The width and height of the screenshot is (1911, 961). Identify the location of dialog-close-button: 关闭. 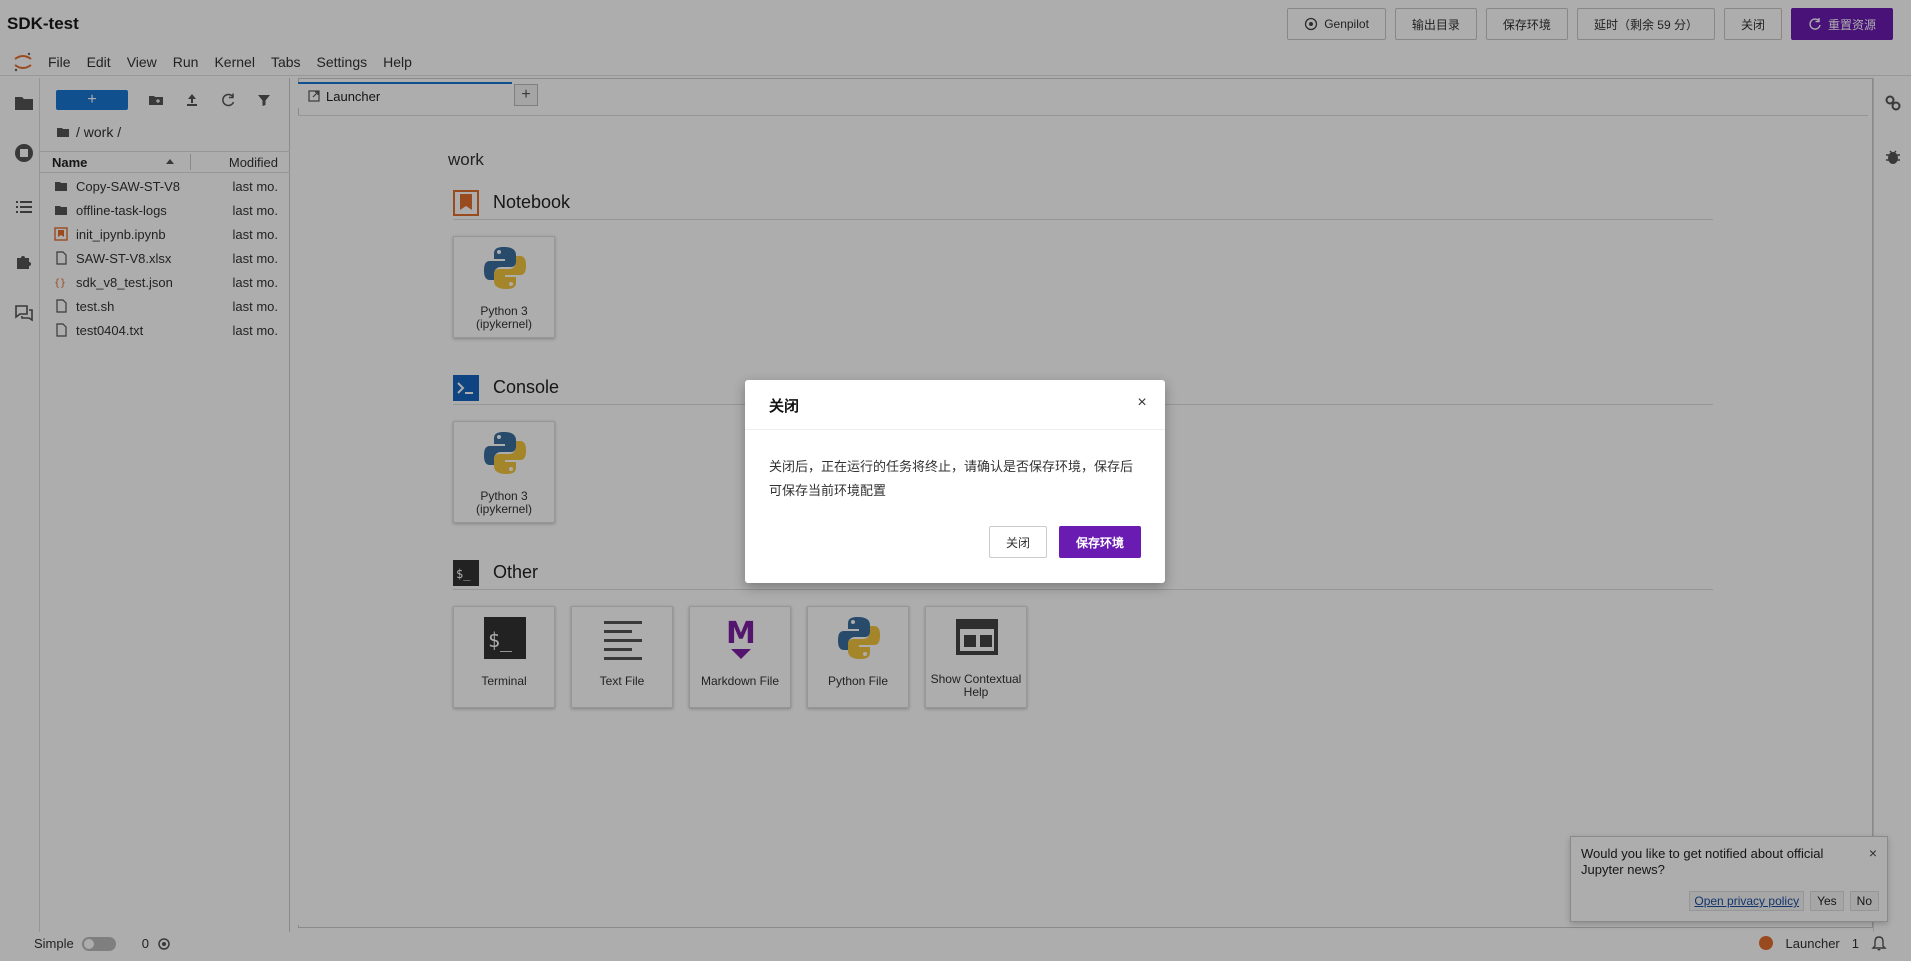
(1017, 542).